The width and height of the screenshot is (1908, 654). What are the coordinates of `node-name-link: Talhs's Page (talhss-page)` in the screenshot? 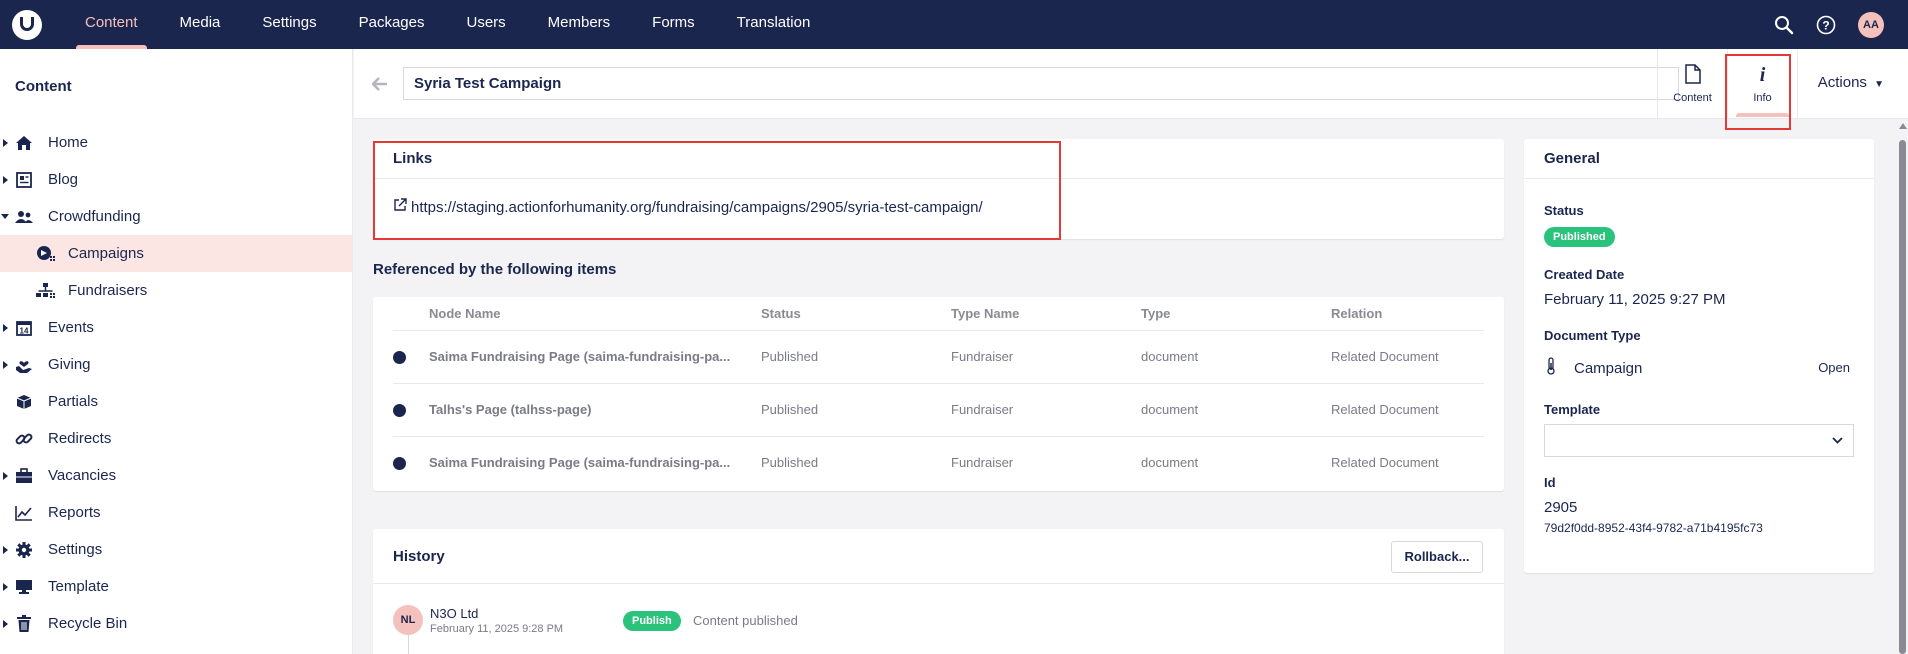 It's located at (595, 410).